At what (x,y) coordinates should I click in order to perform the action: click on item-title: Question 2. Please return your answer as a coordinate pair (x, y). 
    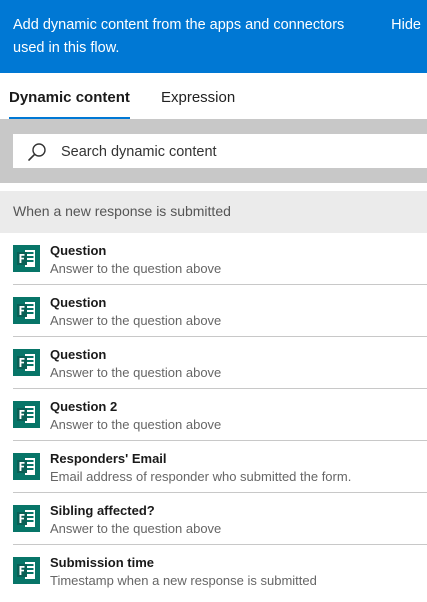
    Looking at the image, I should click on (84, 406).